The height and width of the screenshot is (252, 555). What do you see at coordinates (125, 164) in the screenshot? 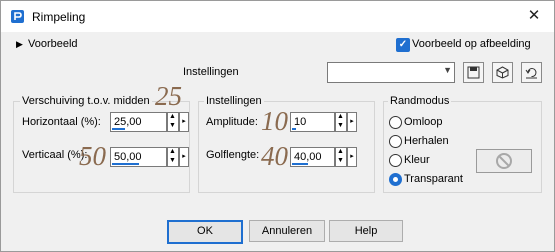
I see `vertical-fill-bar` at bounding box center [125, 164].